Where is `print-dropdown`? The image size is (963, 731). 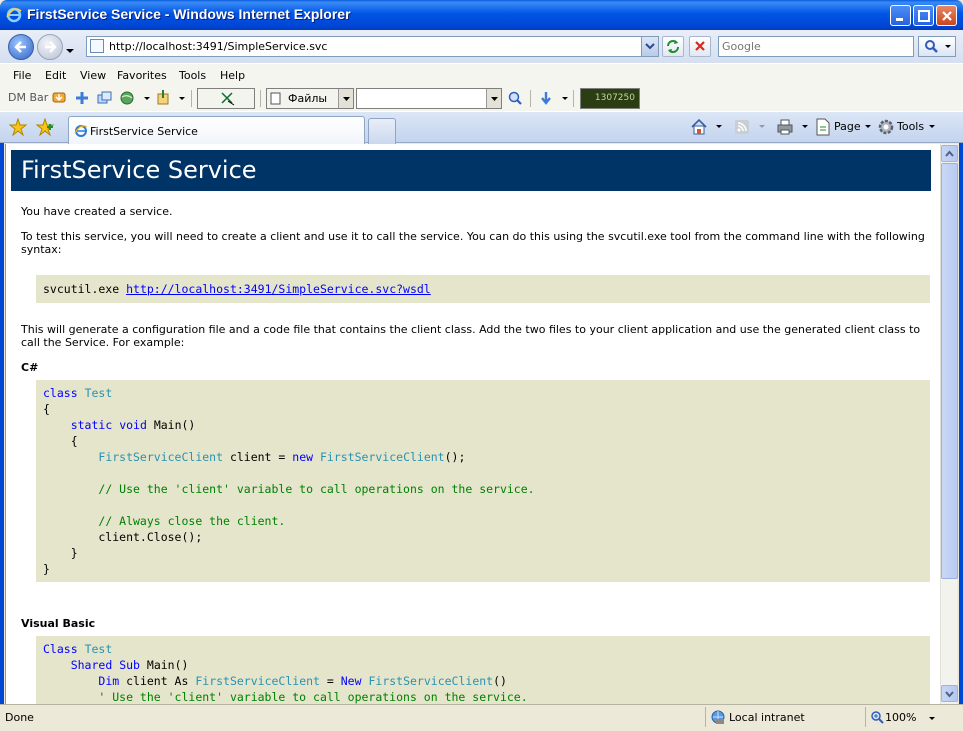 print-dropdown is located at coordinates (805, 126).